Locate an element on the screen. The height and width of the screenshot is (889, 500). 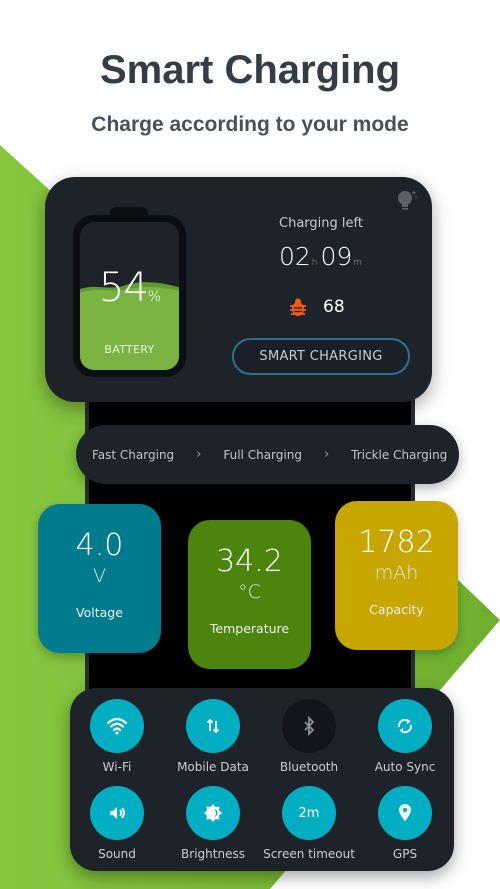
temperature-label: Temperature is located at coordinates (249, 628).